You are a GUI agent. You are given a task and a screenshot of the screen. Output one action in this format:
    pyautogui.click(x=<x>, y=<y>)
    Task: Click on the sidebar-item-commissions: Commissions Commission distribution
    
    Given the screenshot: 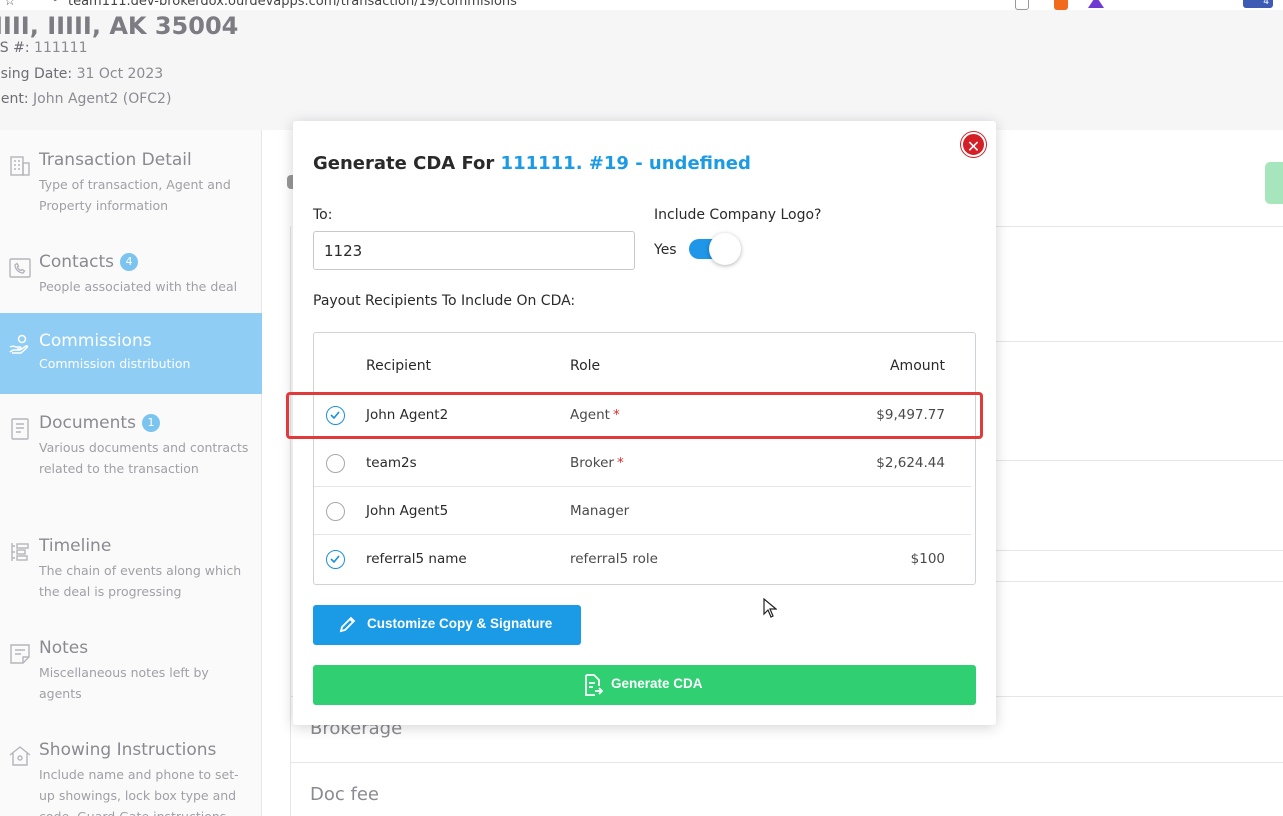 What is the action you would take?
    pyautogui.click(x=131, y=353)
    